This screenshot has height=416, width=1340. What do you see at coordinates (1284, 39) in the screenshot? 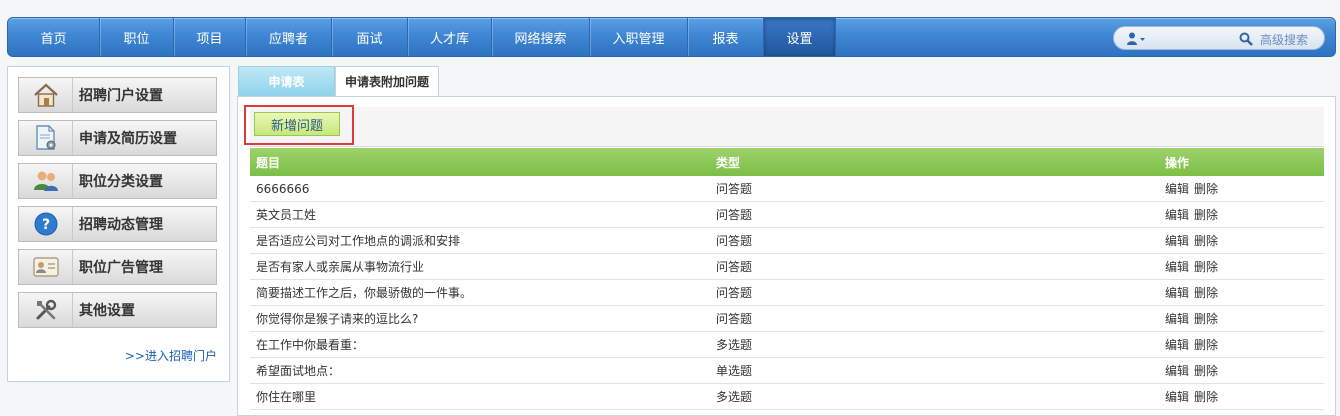
I see `advanced-search-link: 高级搜索` at bounding box center [1284, 39].